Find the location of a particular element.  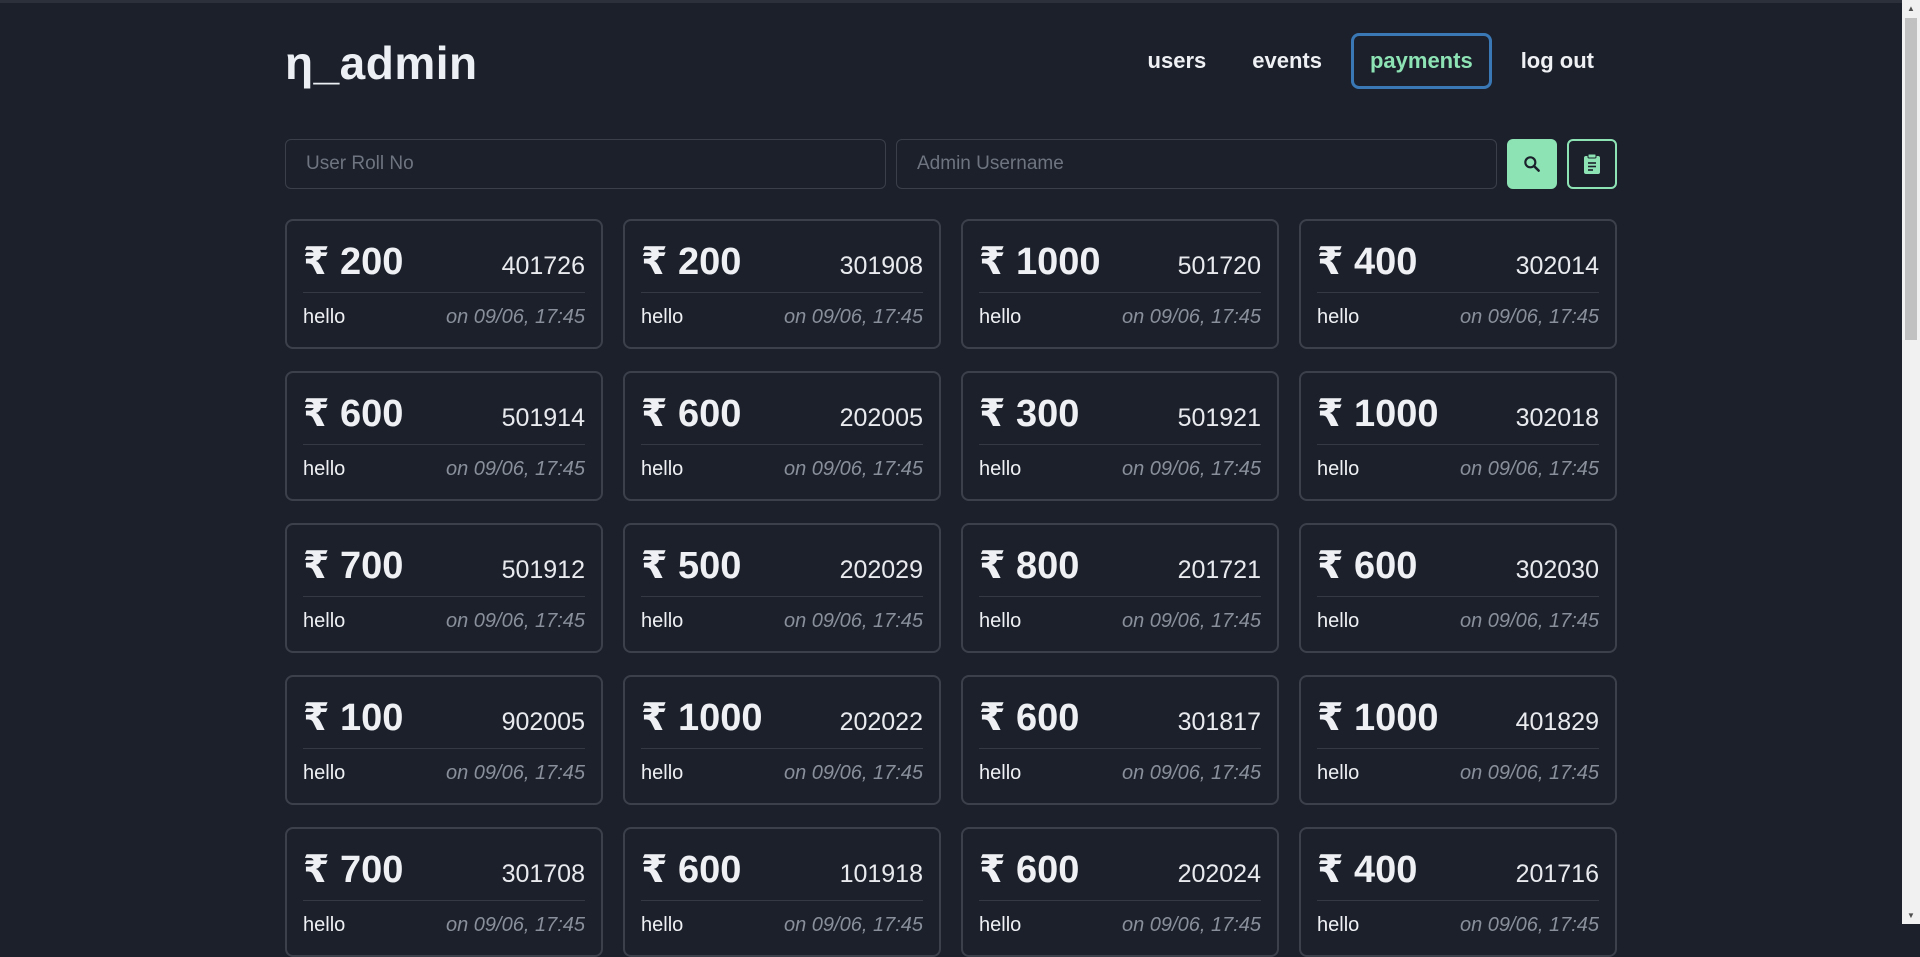

payment-card-header: ₹ 600 302030 is located at coordinates (1458, 561).